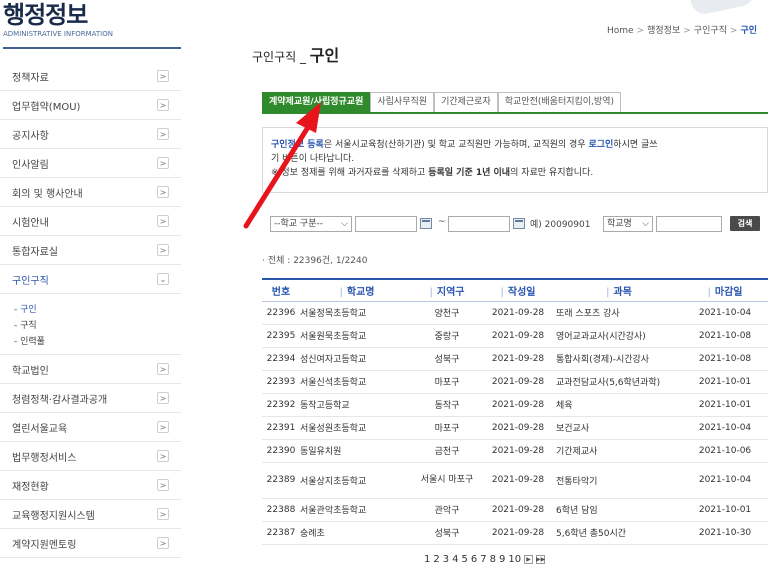 This screenshot has height=568, width=773. I want to click on breadcrumb-jobs: 구인구직, so click(710, 31).